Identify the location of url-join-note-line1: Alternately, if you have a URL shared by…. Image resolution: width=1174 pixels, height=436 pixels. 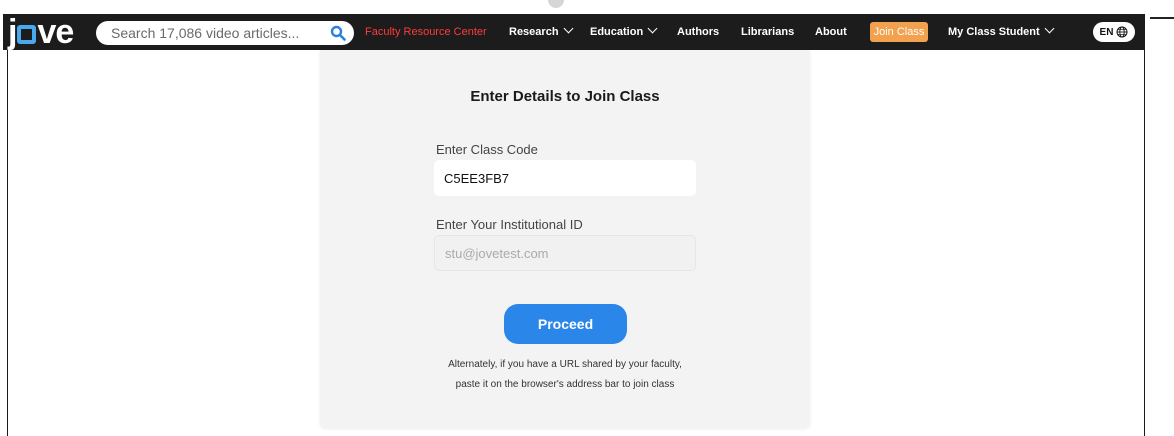
(565, 364).